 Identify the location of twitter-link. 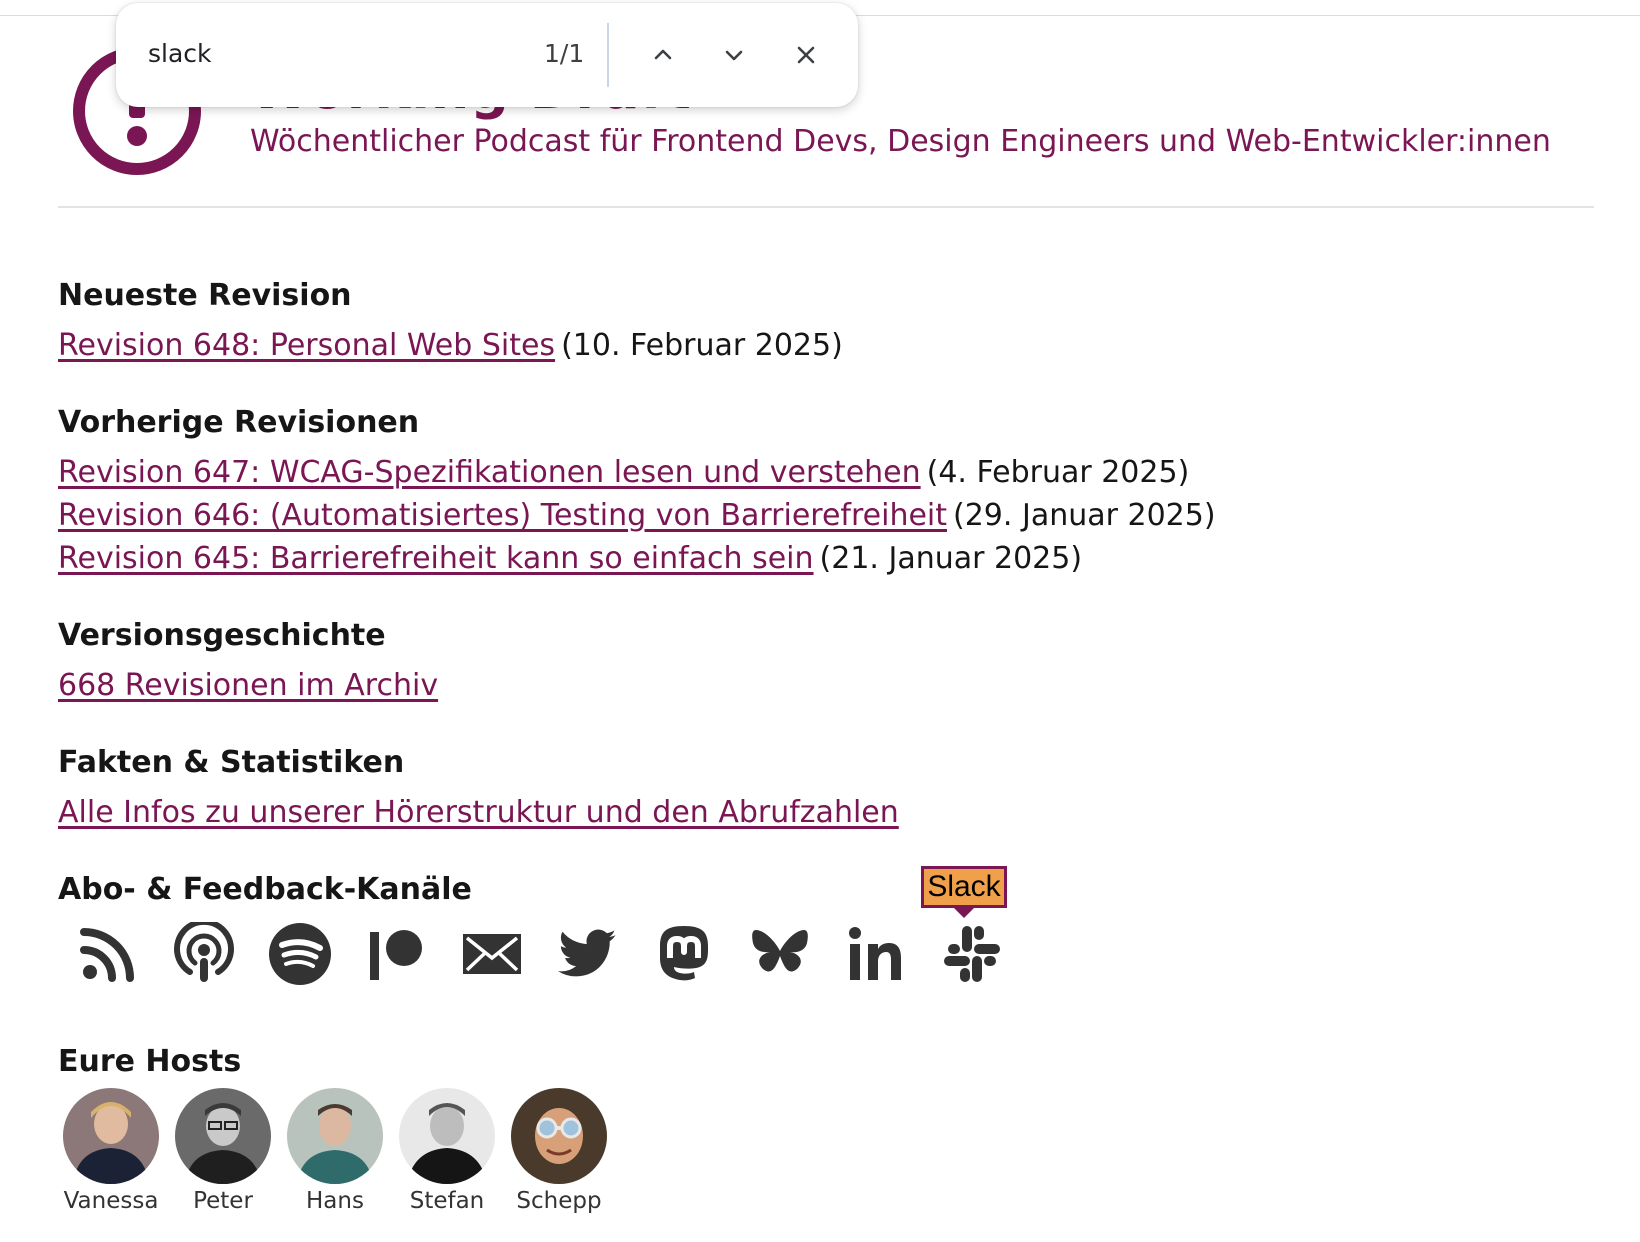
(588, 954).